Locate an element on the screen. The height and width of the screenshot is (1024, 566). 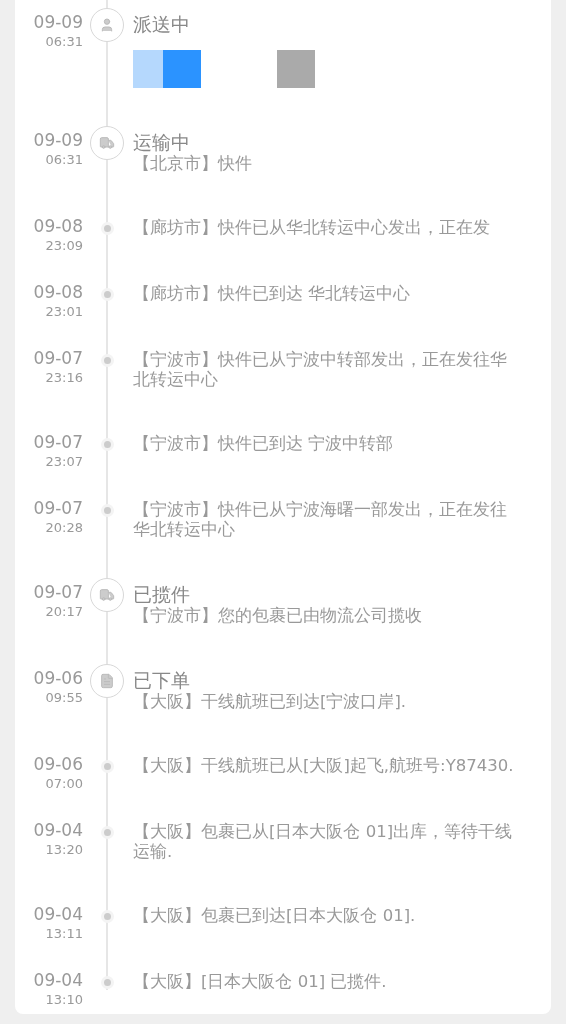
event-text: 【廊坊市】快件已到达 华北转运中心 is located at coordinates (272, 294).